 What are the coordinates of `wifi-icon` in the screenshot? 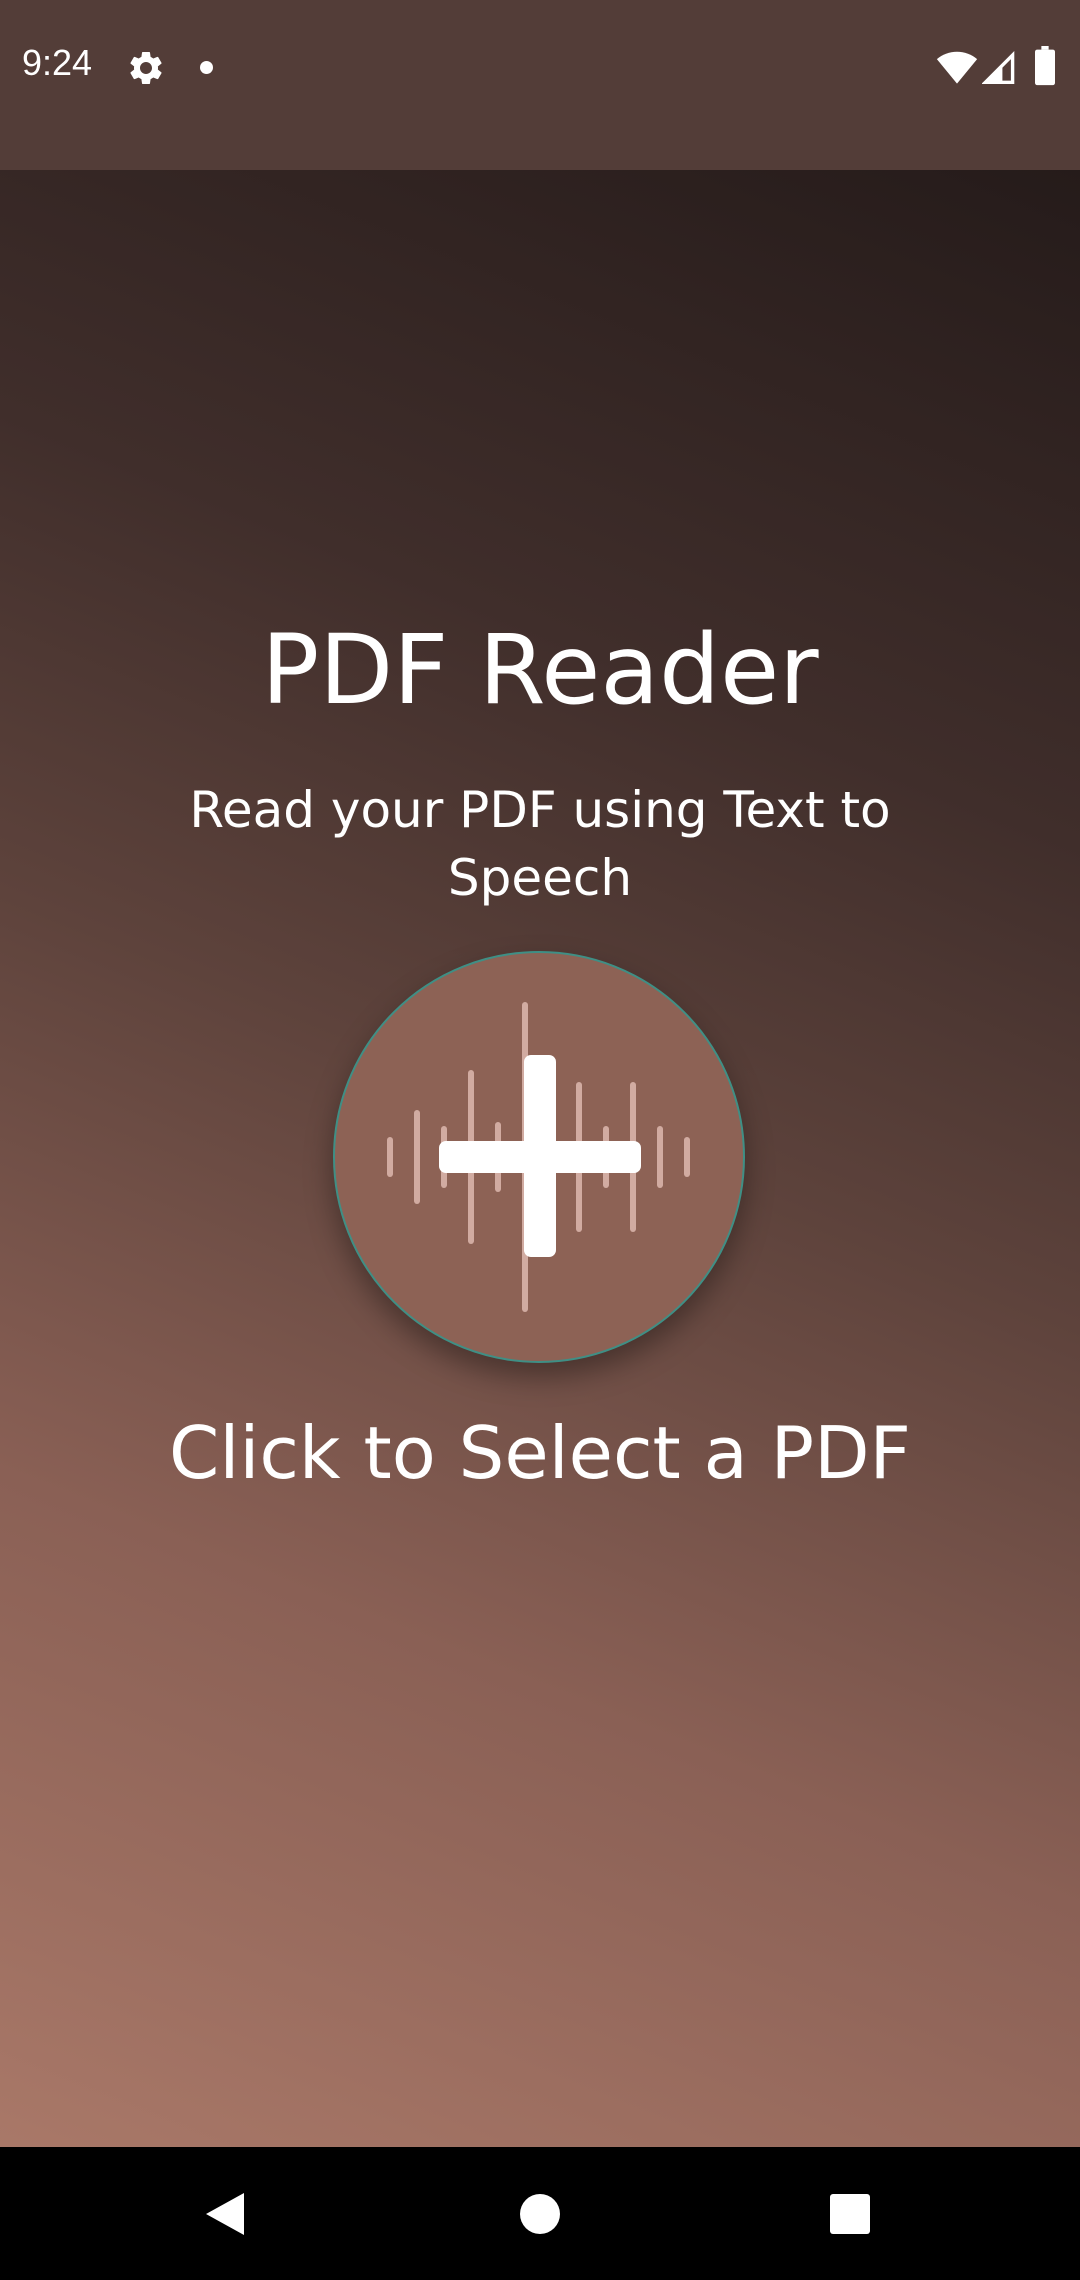 It's located at (957, 67).